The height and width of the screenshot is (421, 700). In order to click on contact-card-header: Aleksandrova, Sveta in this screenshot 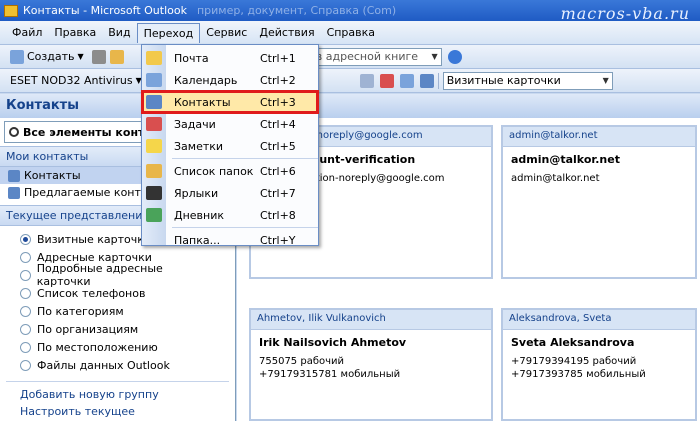, I will do `click(599, 320)`.